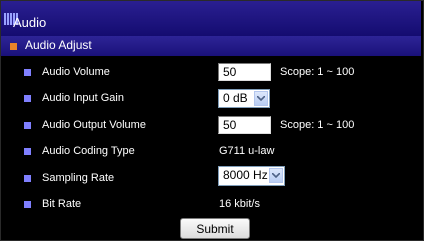 This screenshot has height=241, width=424. I want to click on bit-rate-label: Bit Rate, so click(62, 204).